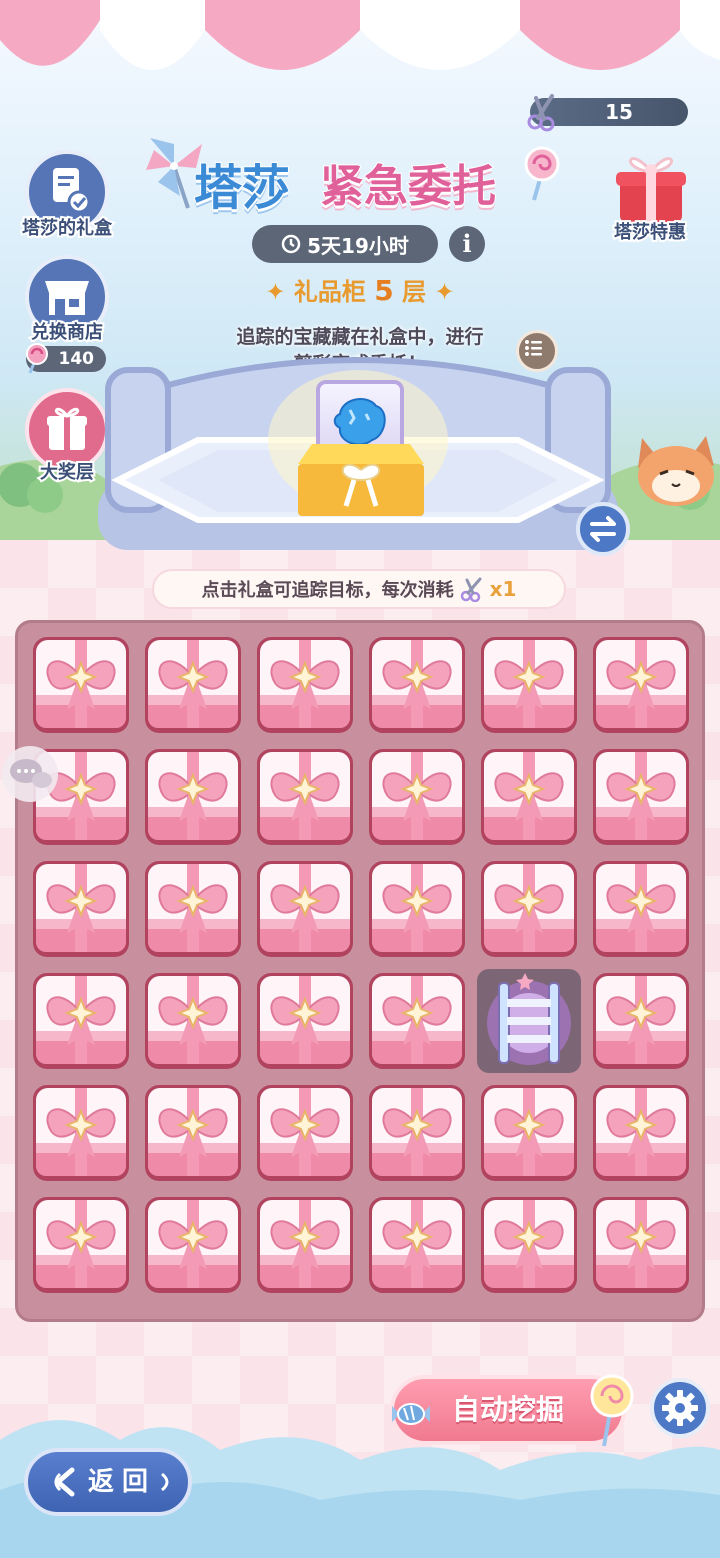  I want to click on title-name: 塔莎, so click(242, 188).